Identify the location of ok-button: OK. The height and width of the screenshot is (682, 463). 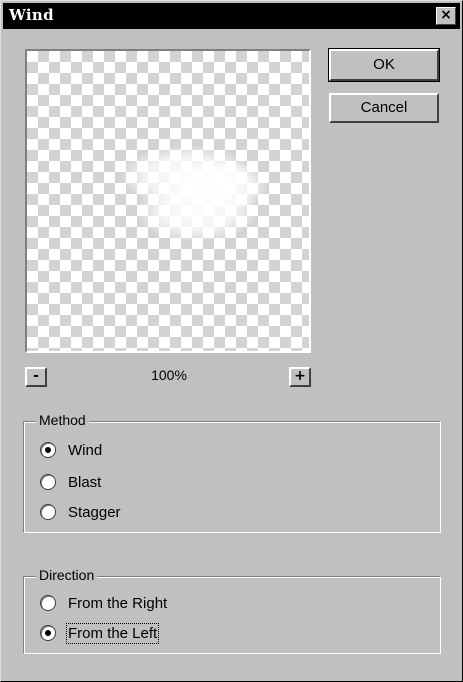
(384, 65).